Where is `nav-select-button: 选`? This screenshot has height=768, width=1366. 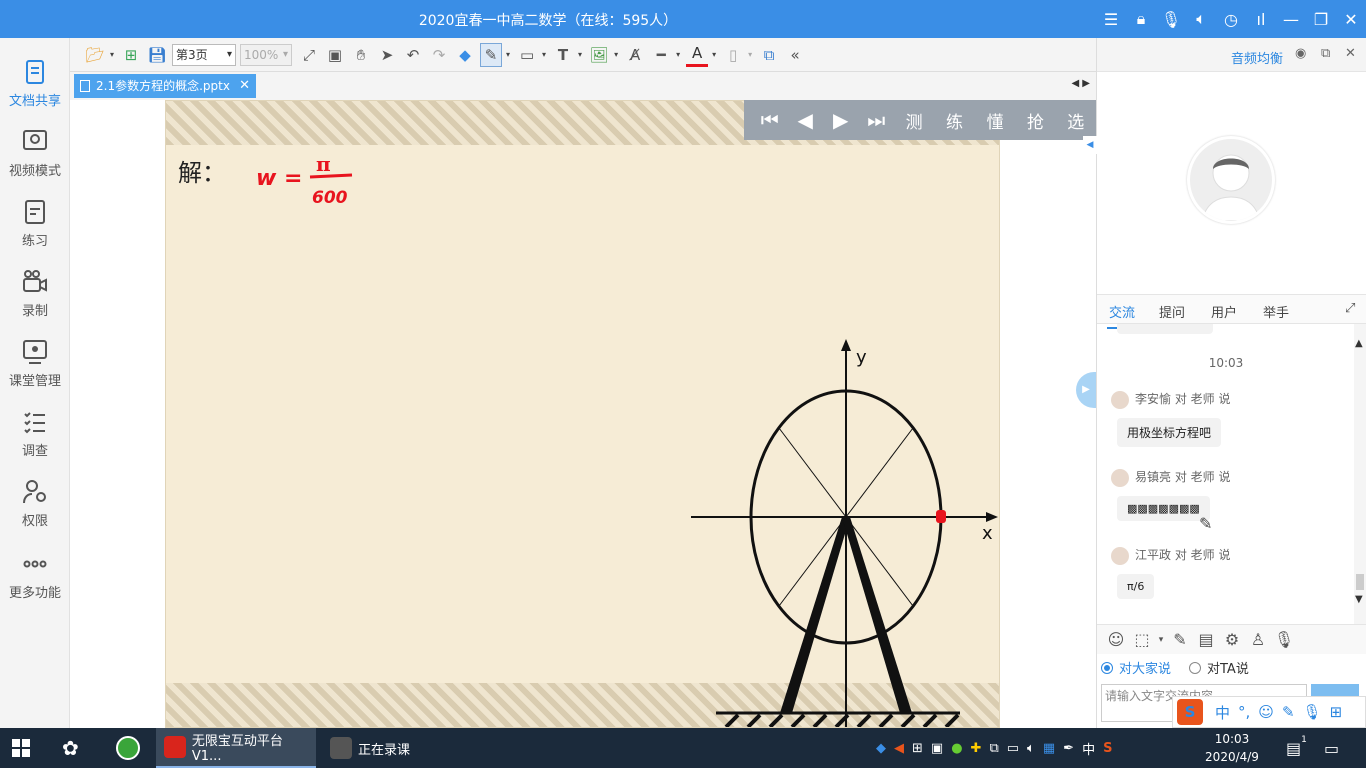
nav-select-button: 选 is located at coordinates (1076, 120).